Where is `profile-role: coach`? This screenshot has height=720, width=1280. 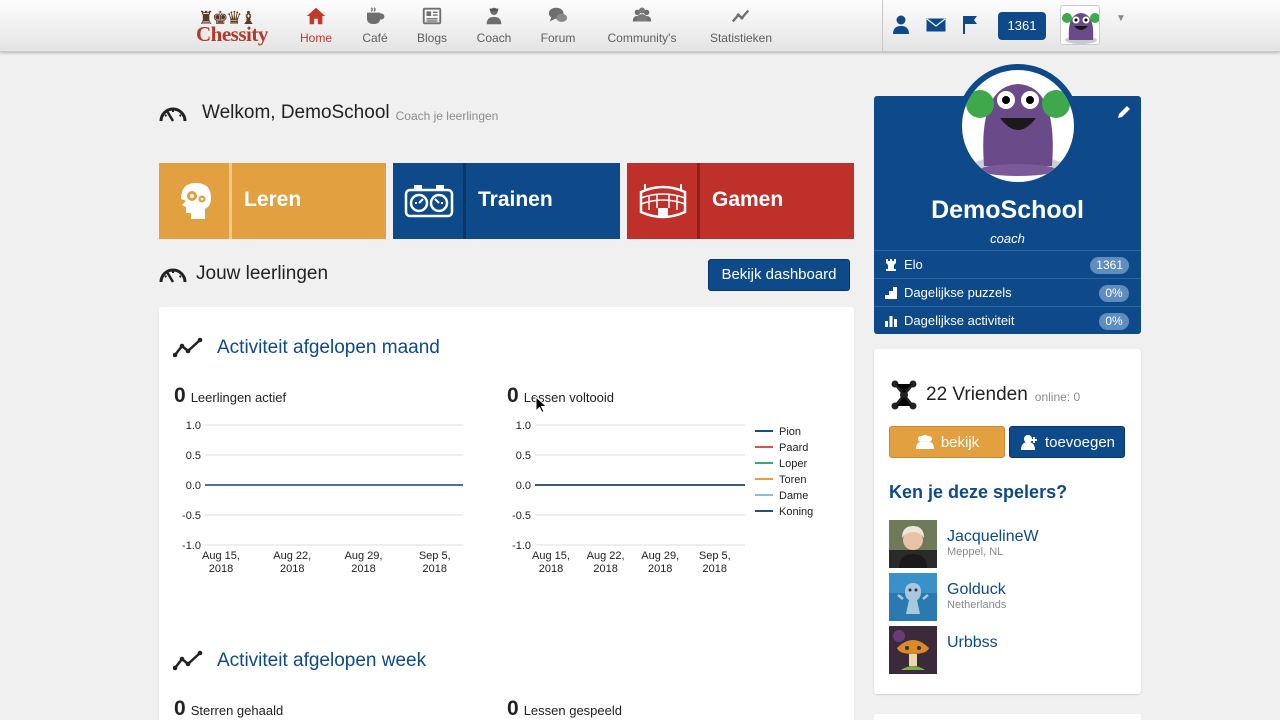 profile-role: coach is located at coordinates (1007, 238).